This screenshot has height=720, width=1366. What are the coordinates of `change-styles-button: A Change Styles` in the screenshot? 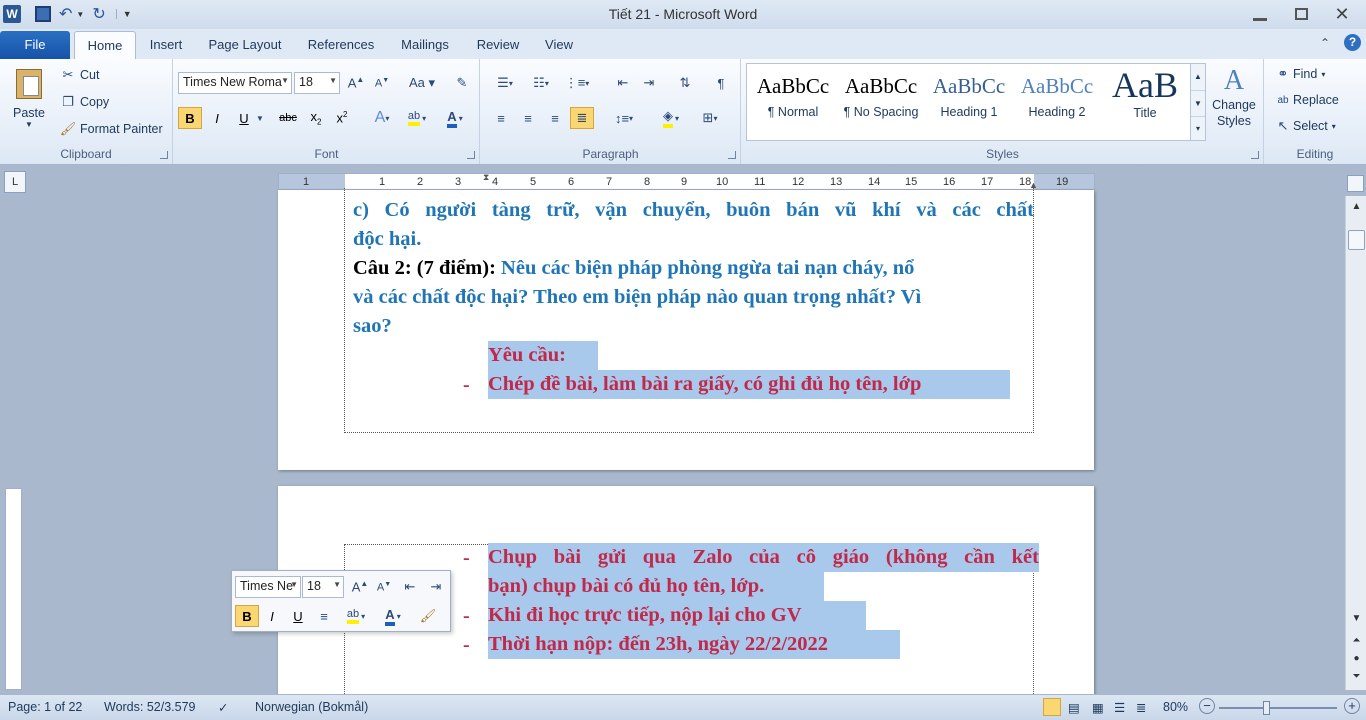 It's located at (1234, 104).